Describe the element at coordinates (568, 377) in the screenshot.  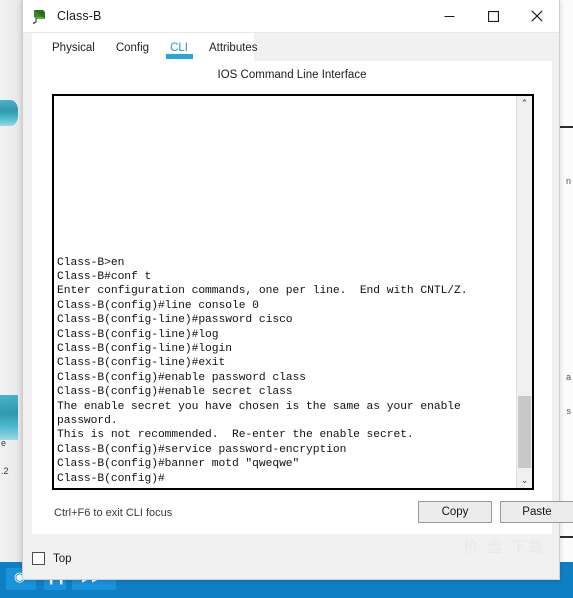
I see `background-right-text-fragment-2: a` at that location.